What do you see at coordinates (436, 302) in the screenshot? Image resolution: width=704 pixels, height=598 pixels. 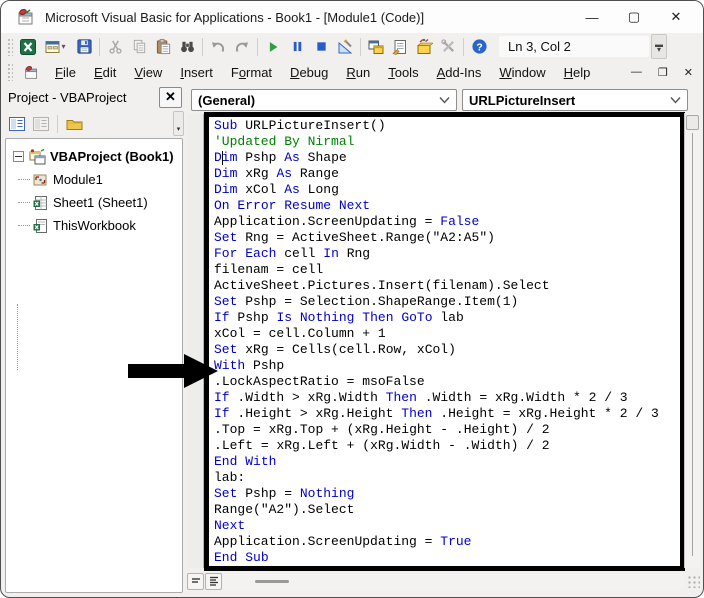 I see `code-line: Set Pshp = Selection.ShapeRange.Item(1)` at bounding box center [436, 302].